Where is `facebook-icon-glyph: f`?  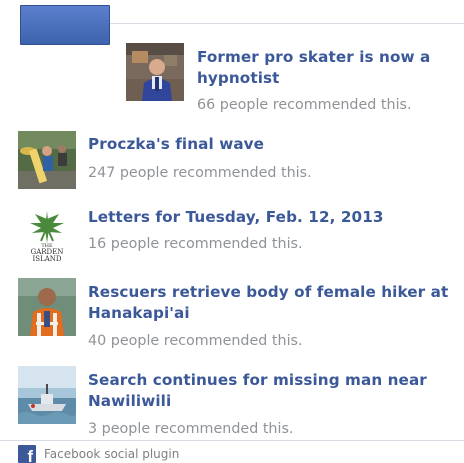 facebook-icon-glyph: f is located at coordinates (30, 455).